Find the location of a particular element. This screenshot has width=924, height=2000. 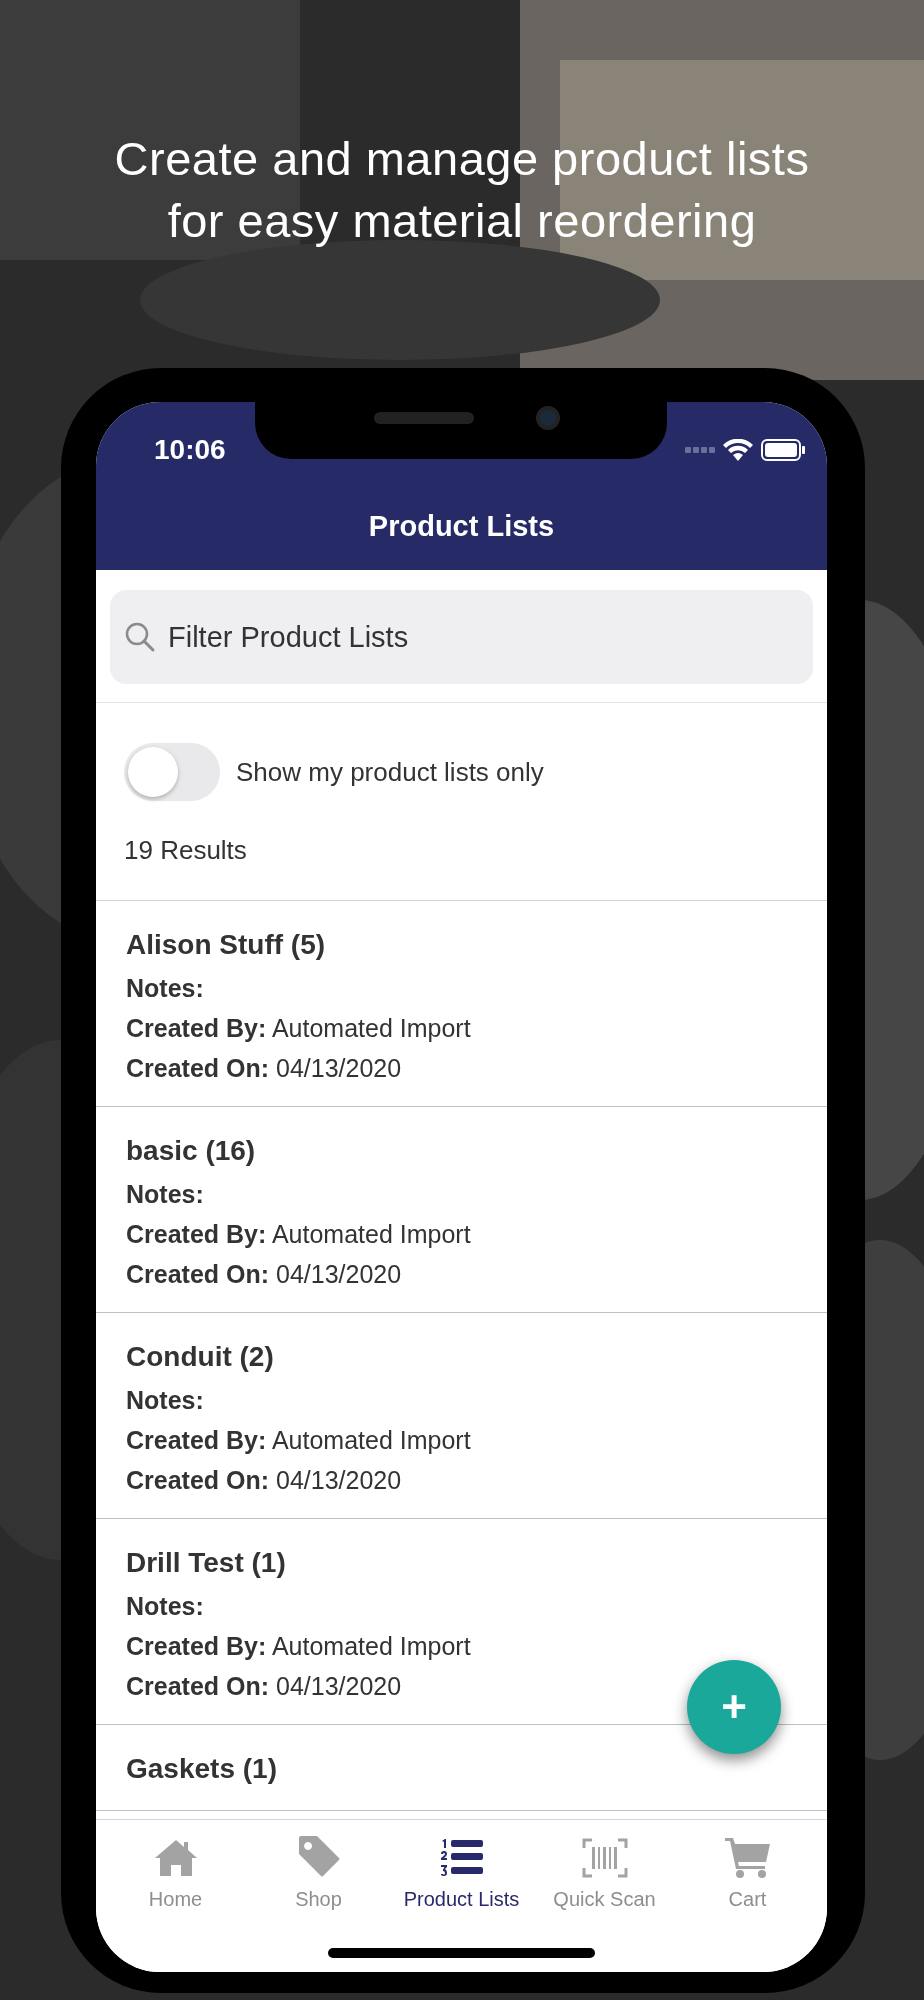

toggle-label: Show my product lists only is located at coordinates (390, 772).